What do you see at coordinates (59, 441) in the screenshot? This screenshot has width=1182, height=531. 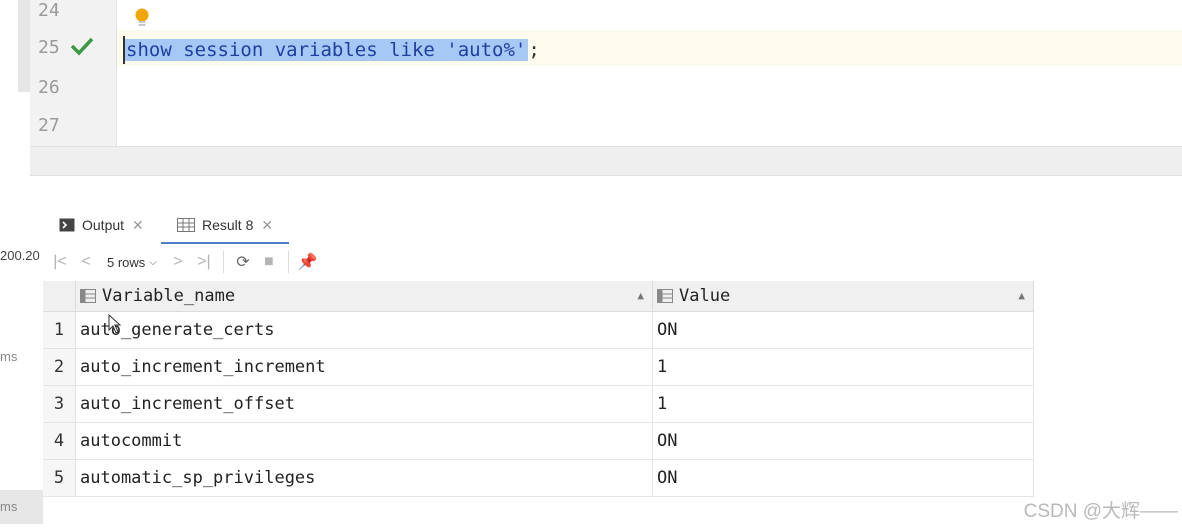 I see `row-number: 4` at bounding box center [59, 441].